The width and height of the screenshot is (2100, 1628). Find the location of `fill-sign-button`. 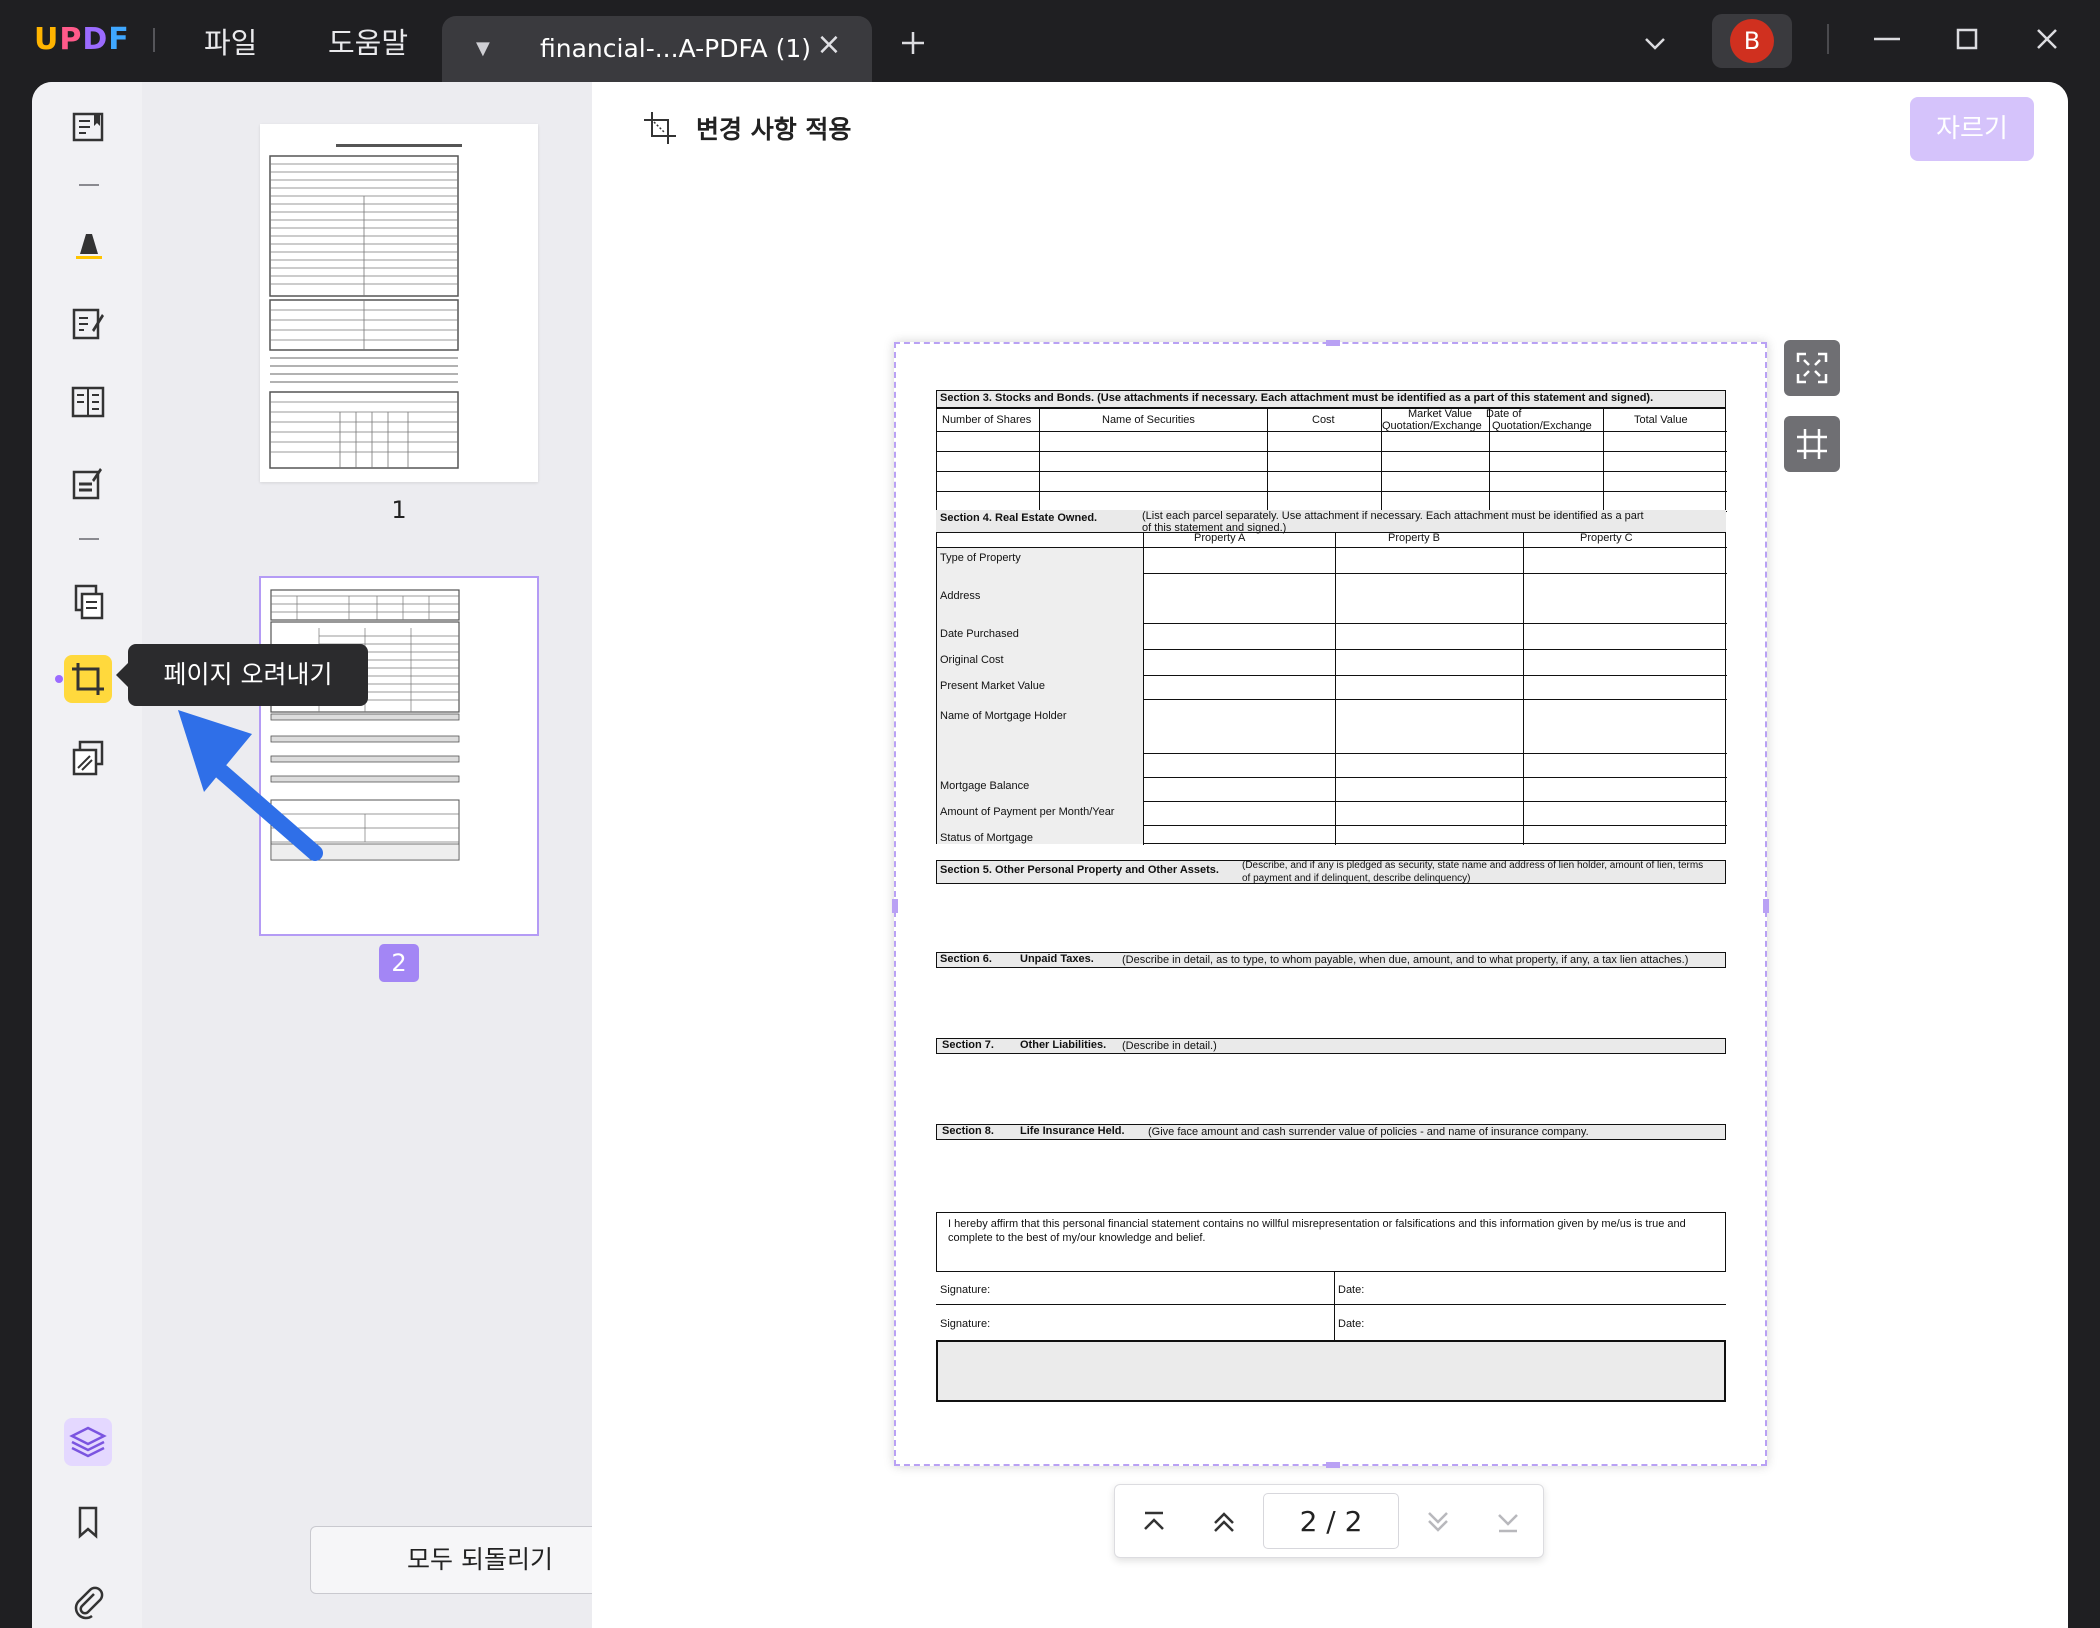

fill-sign-button is located at coordinates (88, 484).